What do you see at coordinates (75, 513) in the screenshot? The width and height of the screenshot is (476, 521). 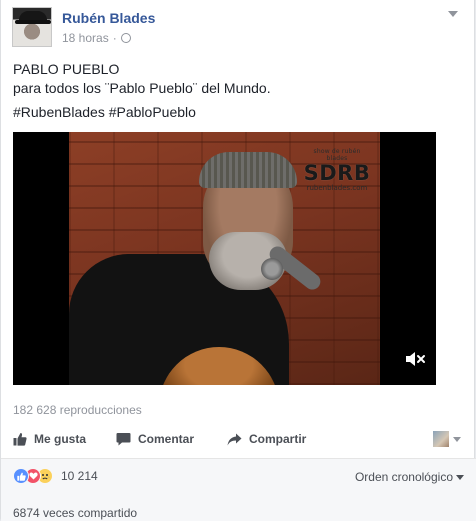 I see `share-count: 6874 veces compartido` at bounding box center [75, 513].